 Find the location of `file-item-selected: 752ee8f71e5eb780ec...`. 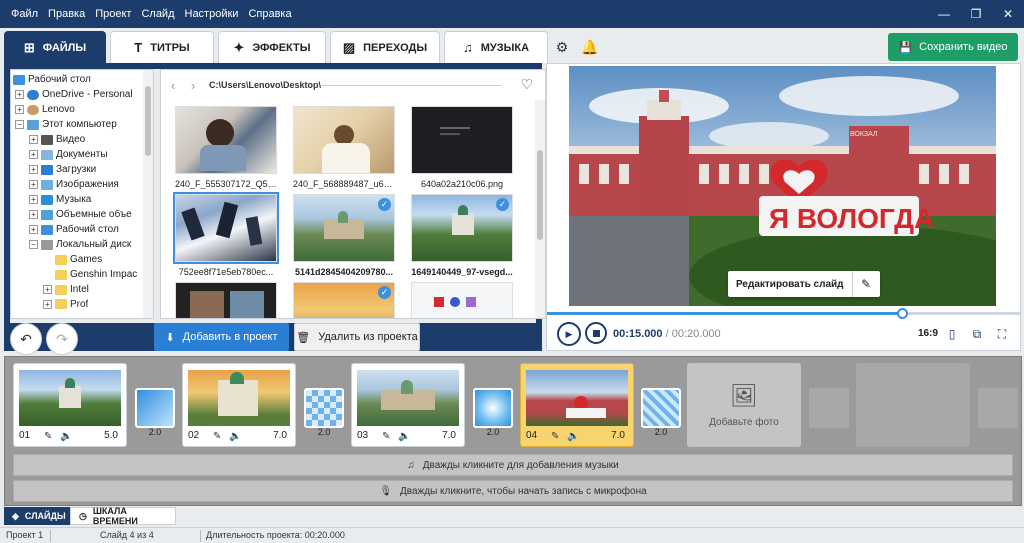

file-item-selected: 752ee8f71e5eb780ec... is located at coordinates (226, 234).